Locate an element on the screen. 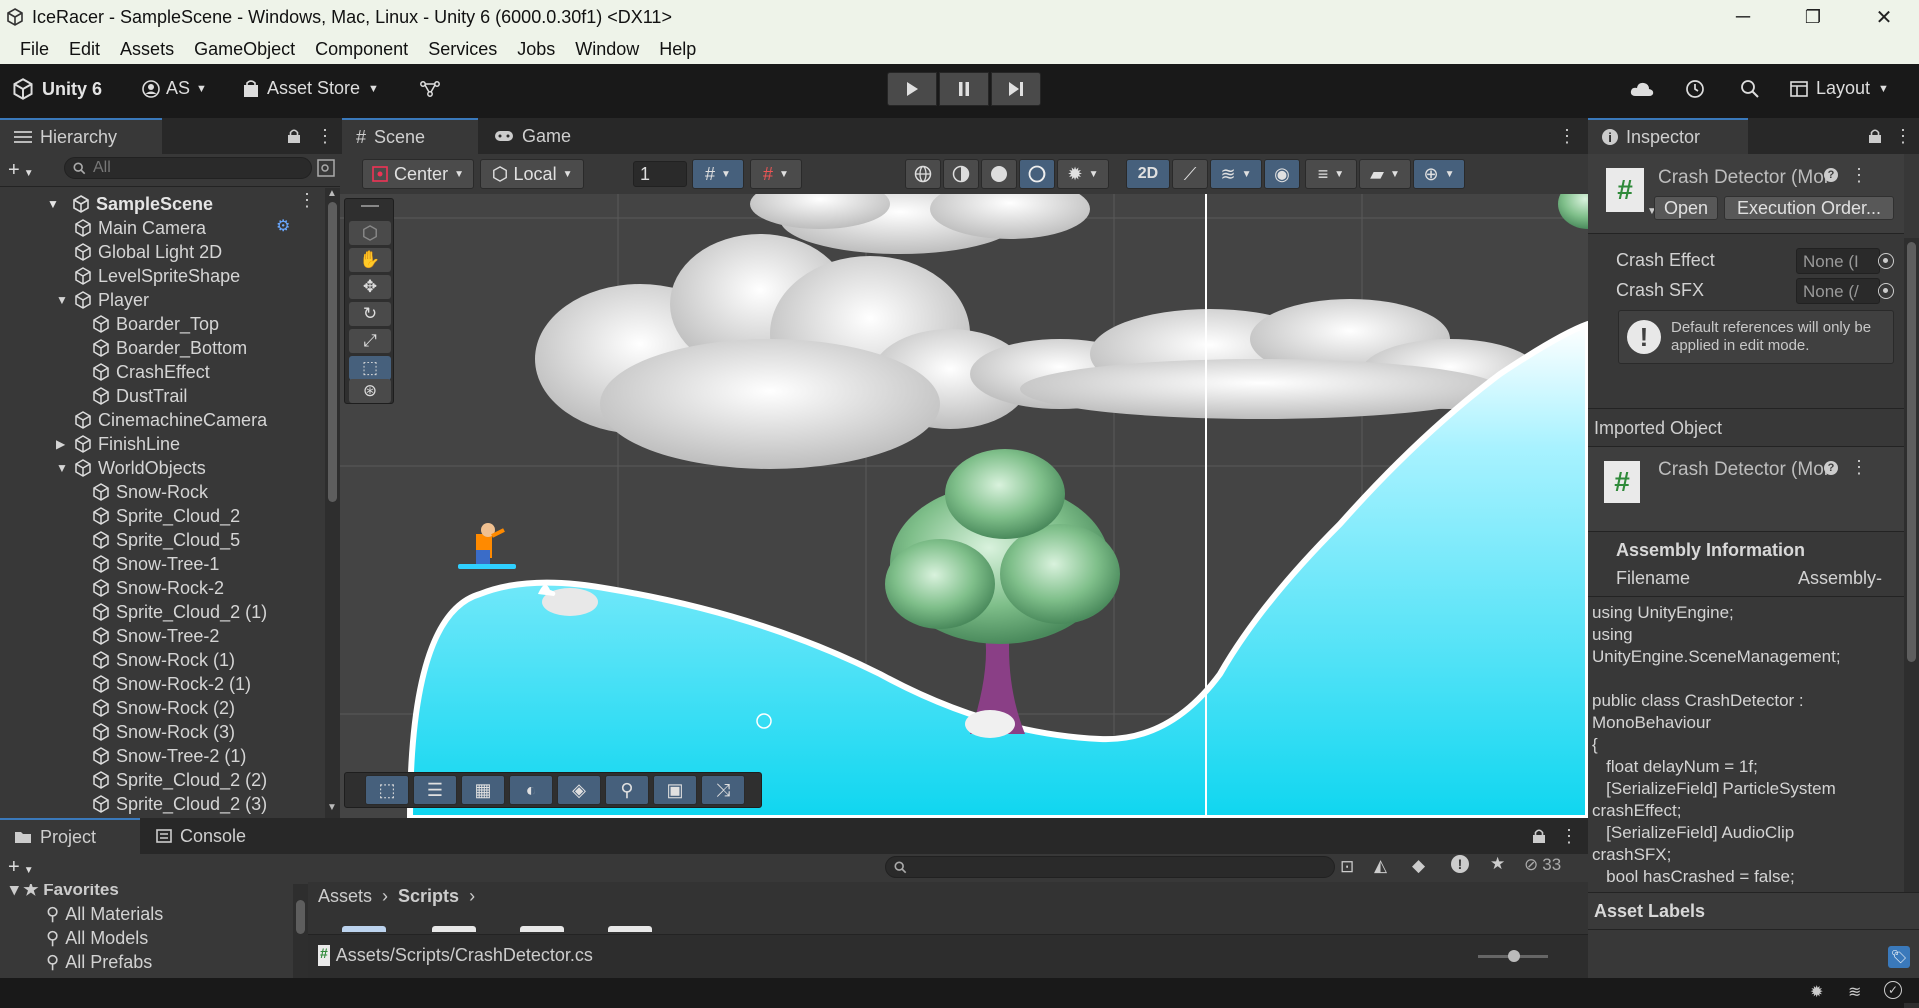 Image resolution: width=1919 pixels, height=1008 pixels. transform-tool-button: ⊛ is located at coordinates (370, 391).